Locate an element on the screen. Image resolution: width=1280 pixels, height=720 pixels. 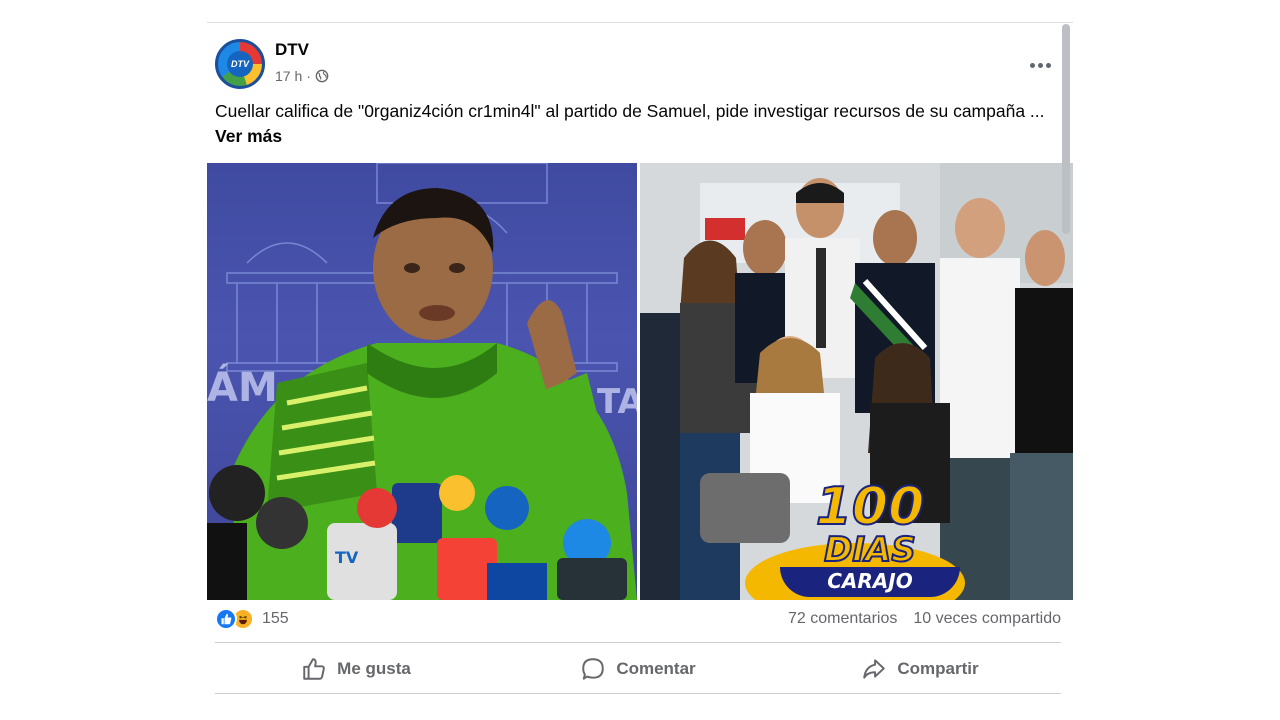
globe-icon is located at coordinates (322, 76).